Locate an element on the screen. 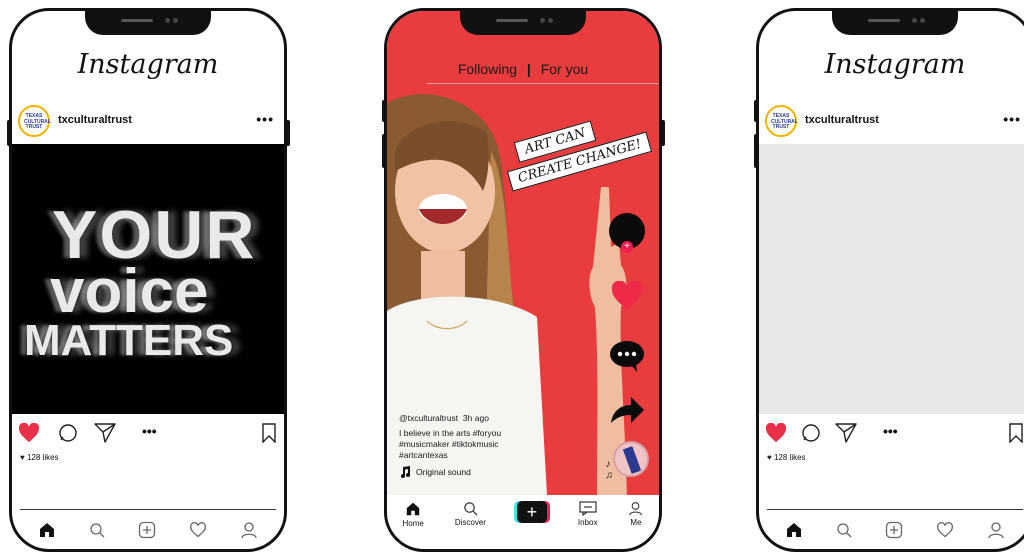  music-notes-icon: ♪ ♫ is located at coordinates (609, 470).